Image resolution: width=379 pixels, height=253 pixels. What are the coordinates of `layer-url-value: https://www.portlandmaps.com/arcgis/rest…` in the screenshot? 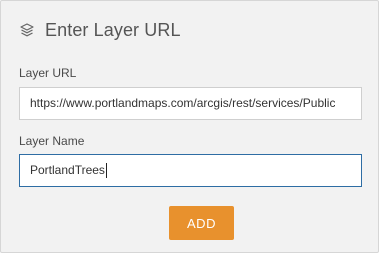 It's located at (183, 103).